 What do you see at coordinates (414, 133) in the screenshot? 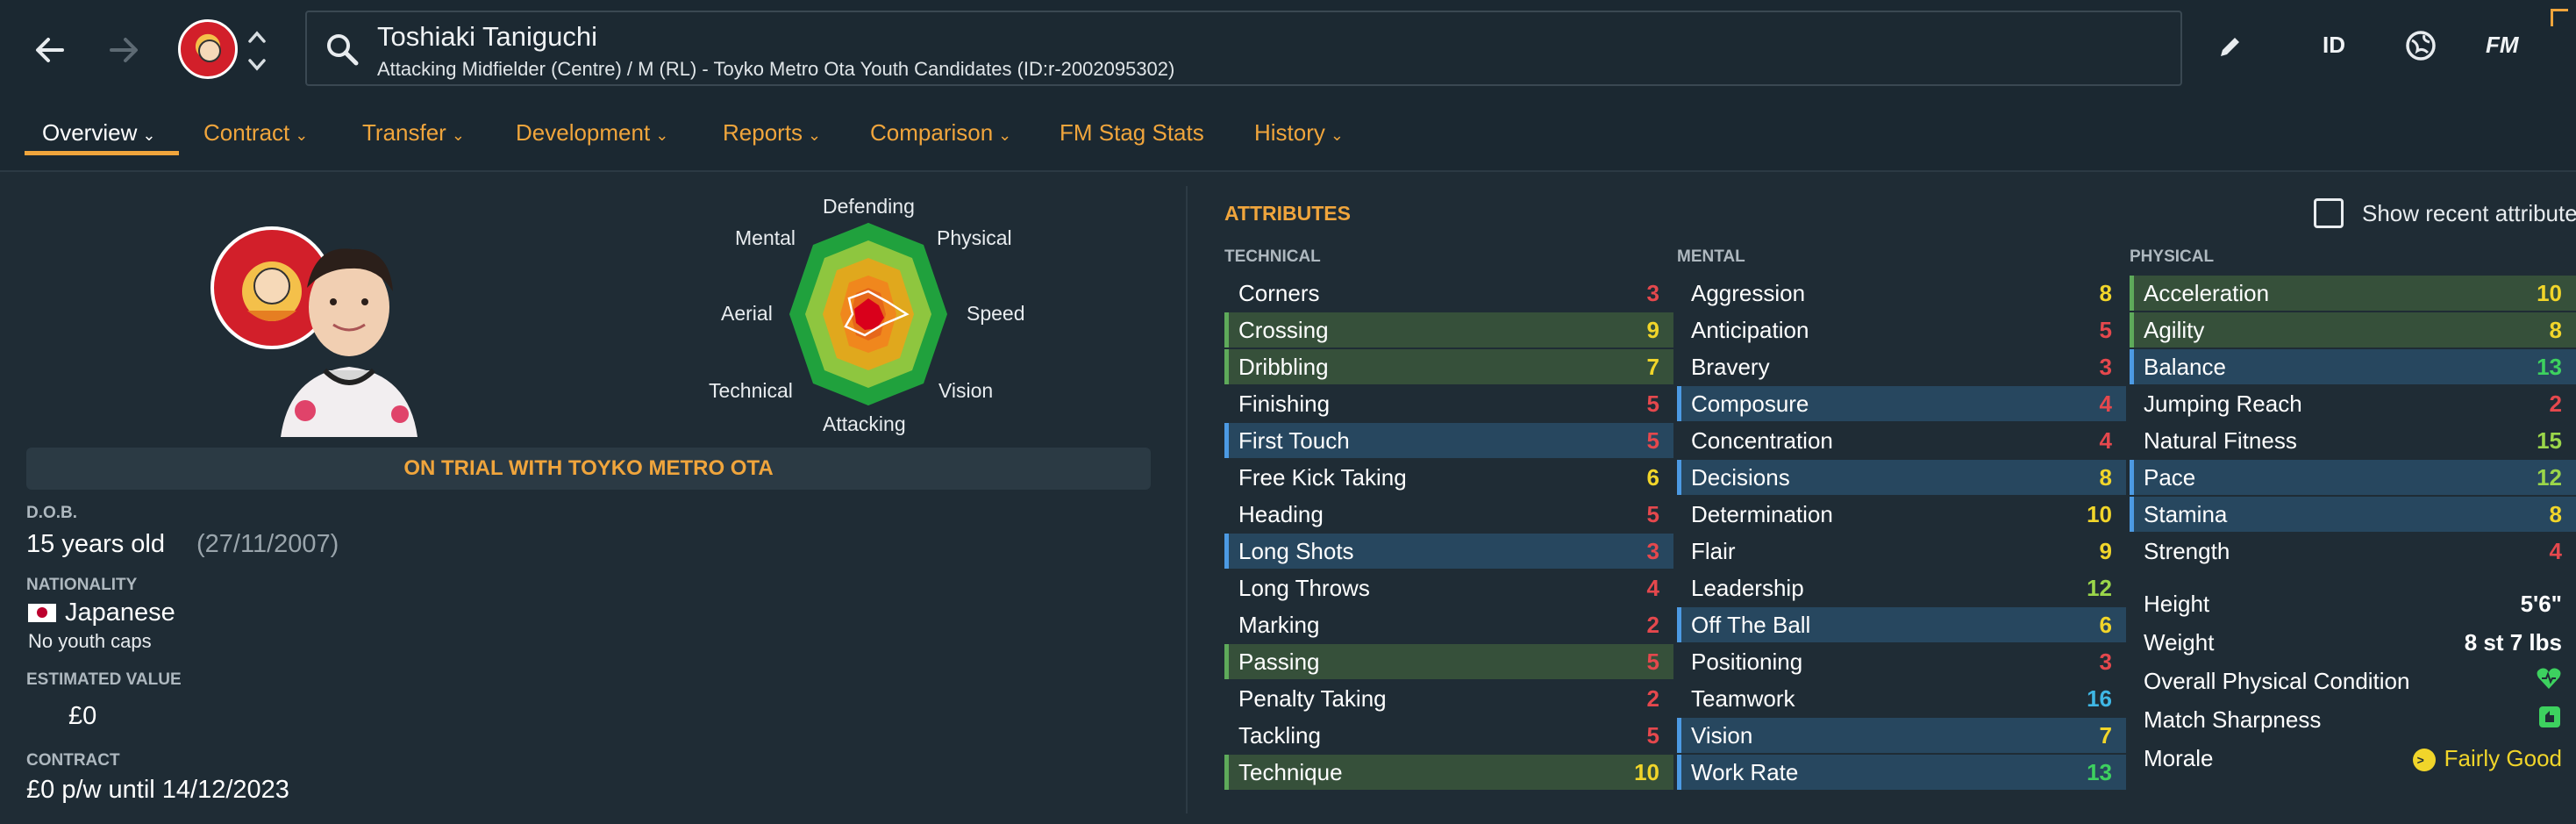
I see `tab-transfer: Transfer ⌄` at bounding box center [414, 133].